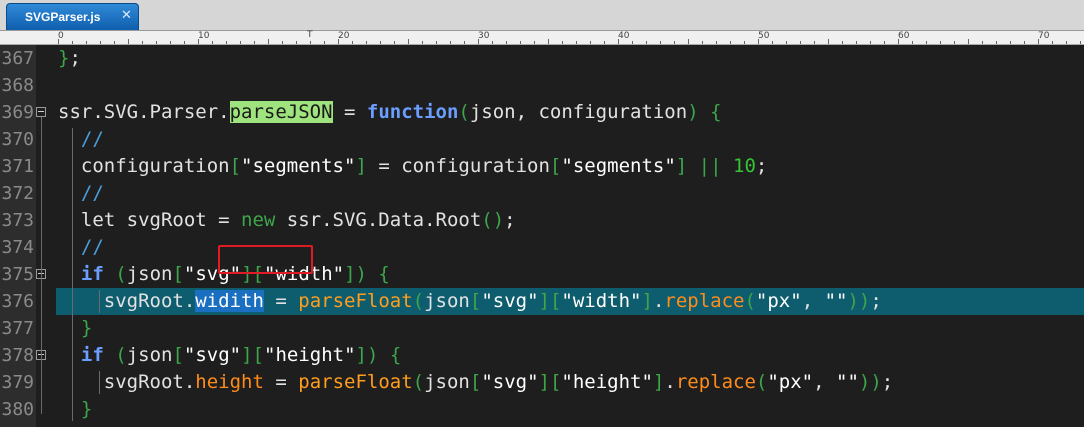 The image size is (1084, 427). I want to click on code-token: "px", so click(790, 382).